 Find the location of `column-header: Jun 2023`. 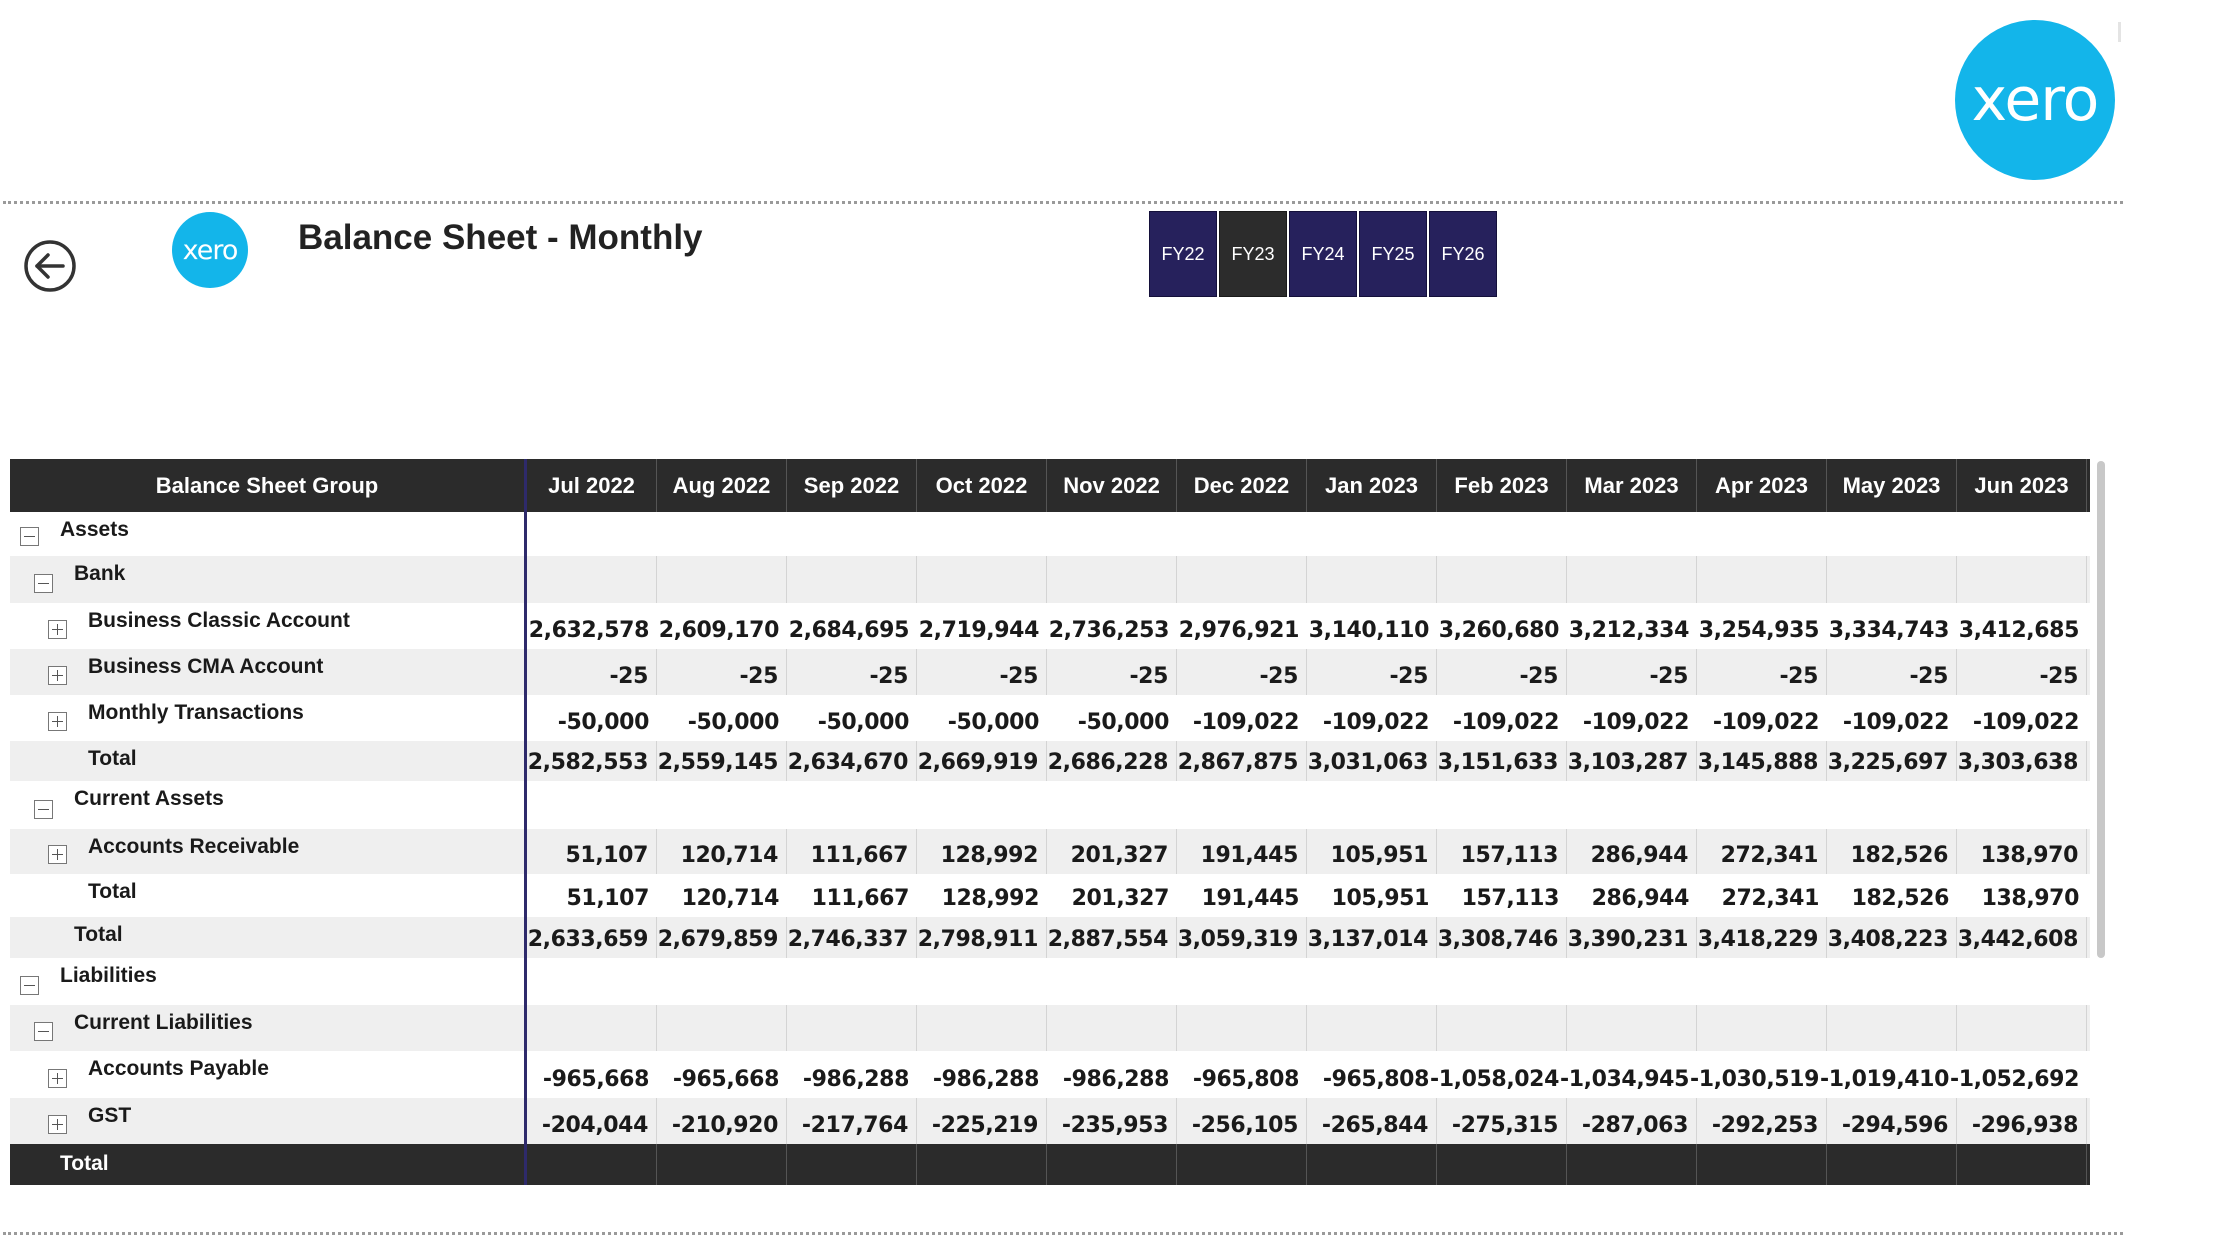

column-header: Jun 2023 is located at coordinates (2022, 485).